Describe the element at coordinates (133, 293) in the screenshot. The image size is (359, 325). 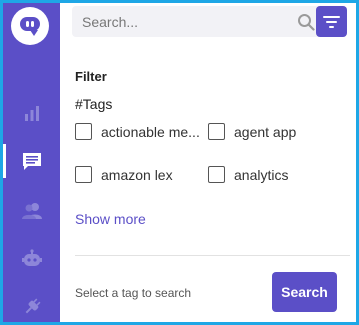
I see `search-hint: Select a tag to search` at that location.